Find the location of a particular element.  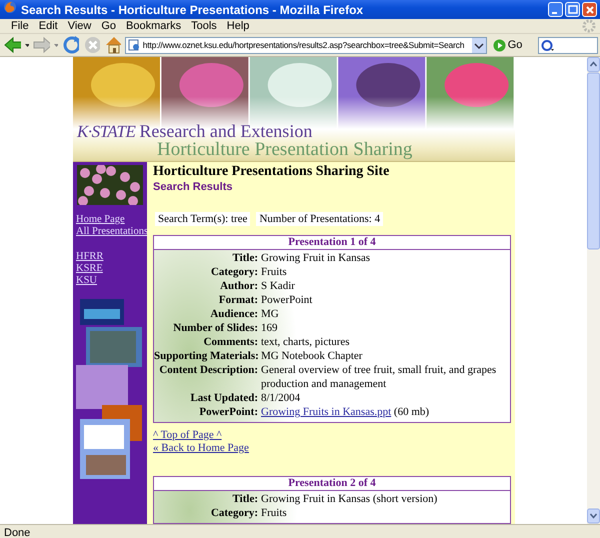

field-label: Content Description: is located at coordinates (208, 370).